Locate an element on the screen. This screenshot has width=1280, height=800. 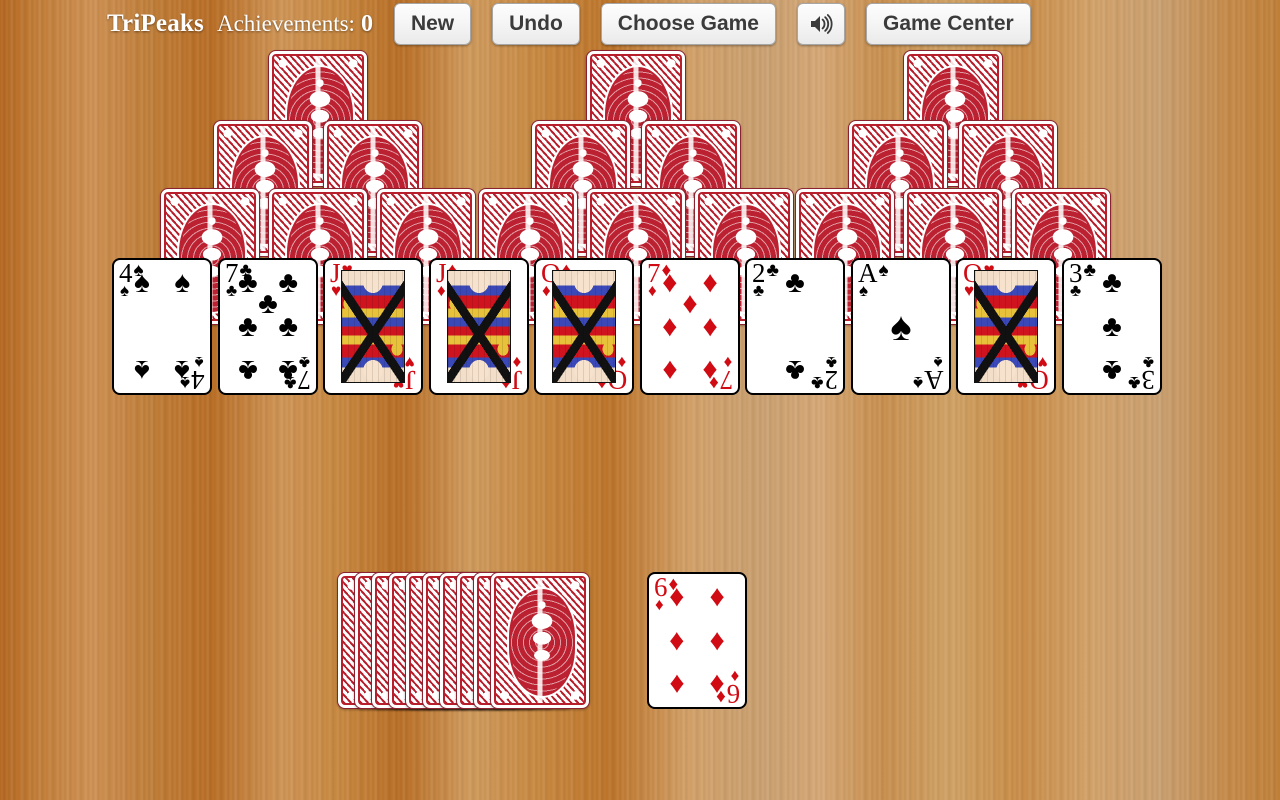
achievements-label: Achievements: is located at coordinates (285, 23).